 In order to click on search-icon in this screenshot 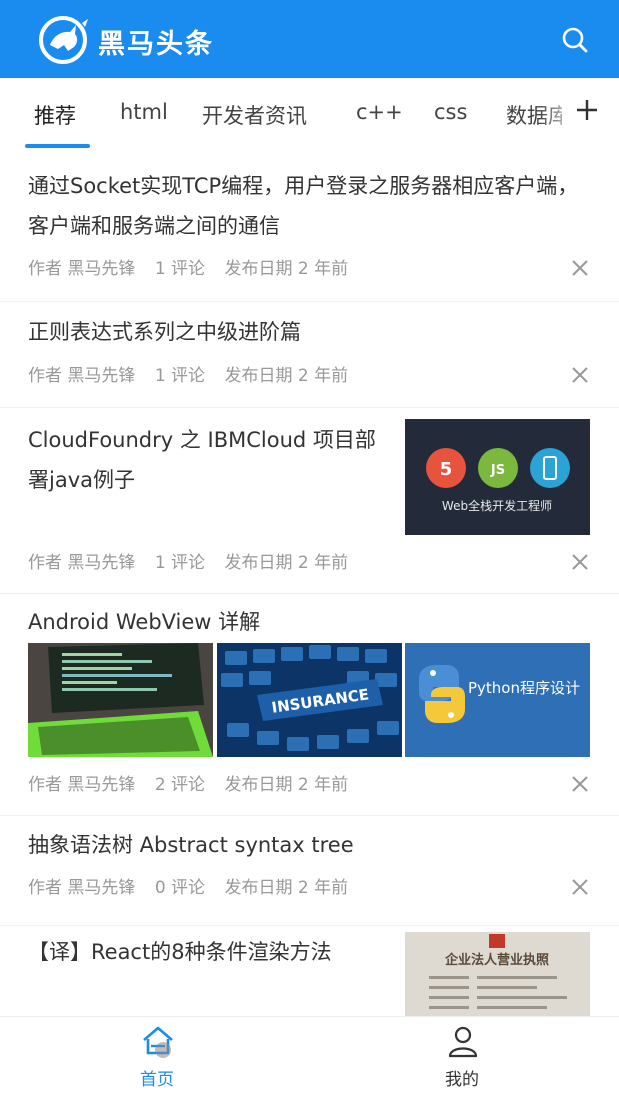, I will do `click(575, 40)`.